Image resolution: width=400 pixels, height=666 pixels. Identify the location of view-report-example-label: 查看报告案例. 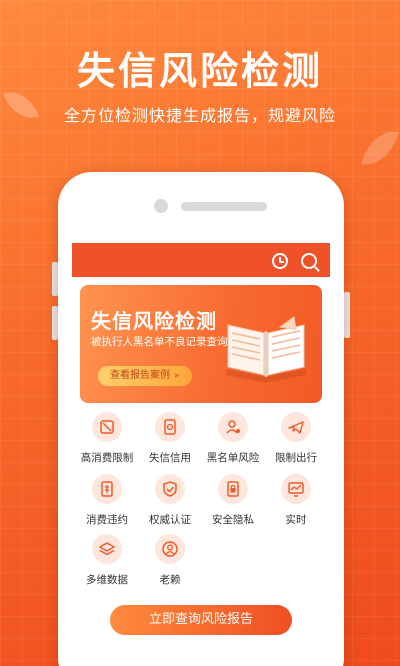
(140, 375).